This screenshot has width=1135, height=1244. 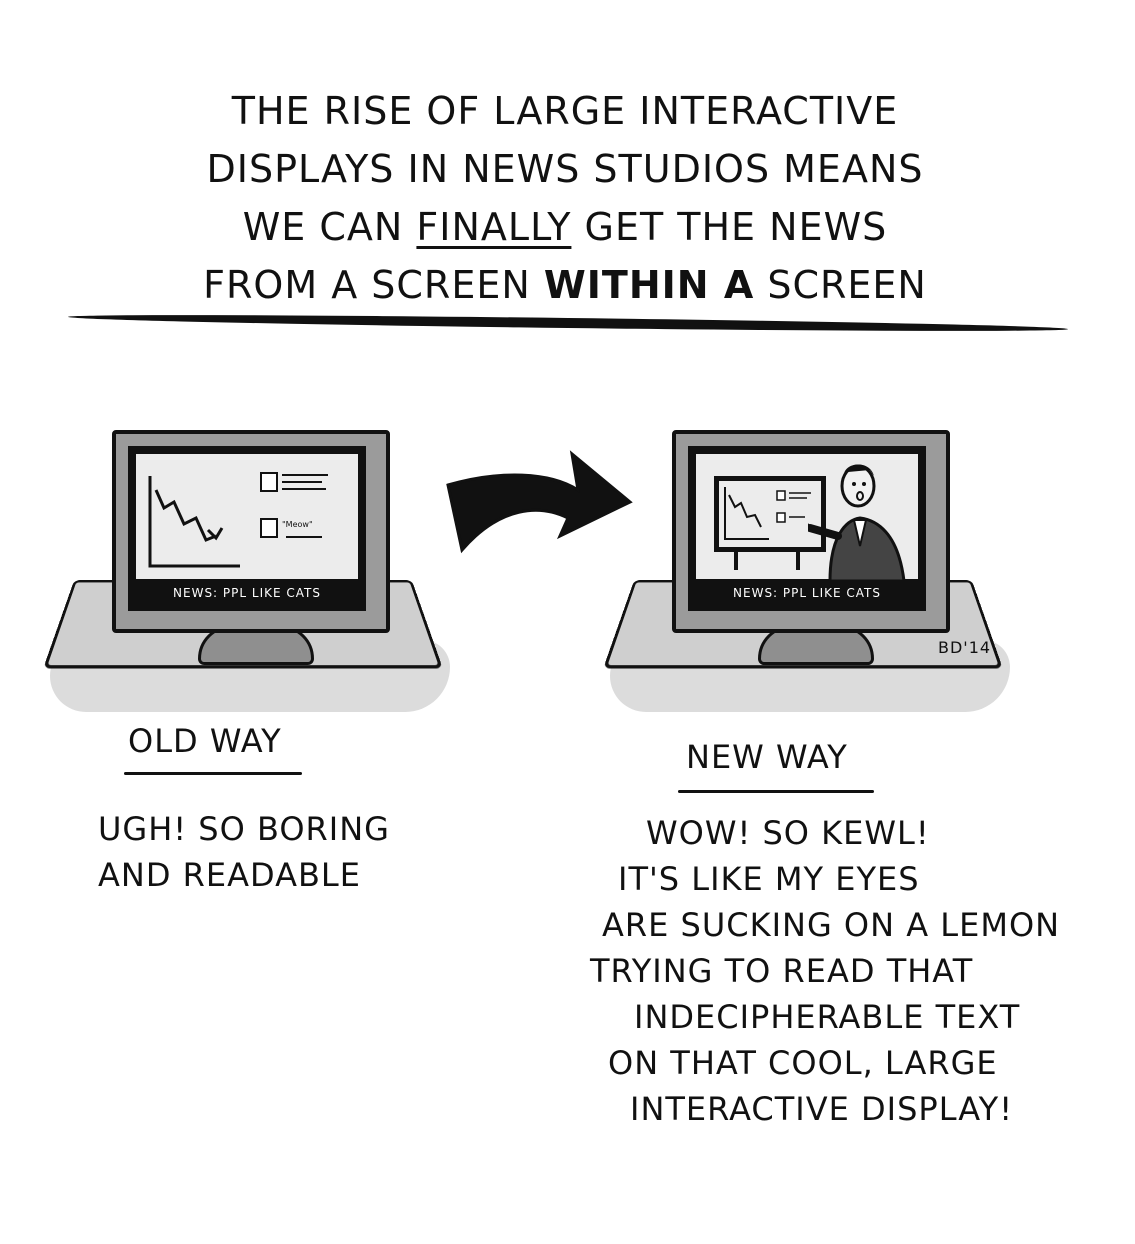 What do you see at coordinates (822, 1109) in the screenshot?
I see `caption-line: interactive display!` at bounding box center [822, 1109].